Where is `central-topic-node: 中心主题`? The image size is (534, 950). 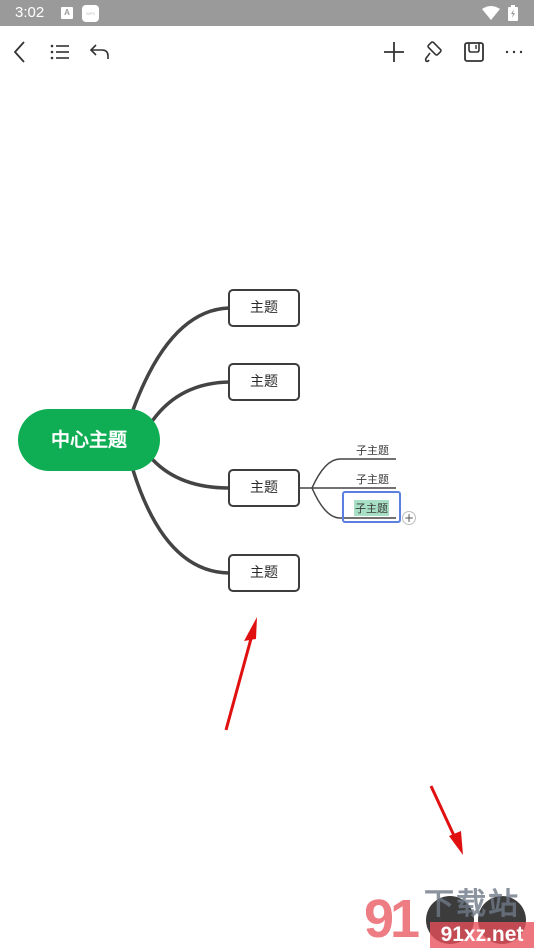
central-topic-node: 中心主题 is located at coordinates (89, 440).